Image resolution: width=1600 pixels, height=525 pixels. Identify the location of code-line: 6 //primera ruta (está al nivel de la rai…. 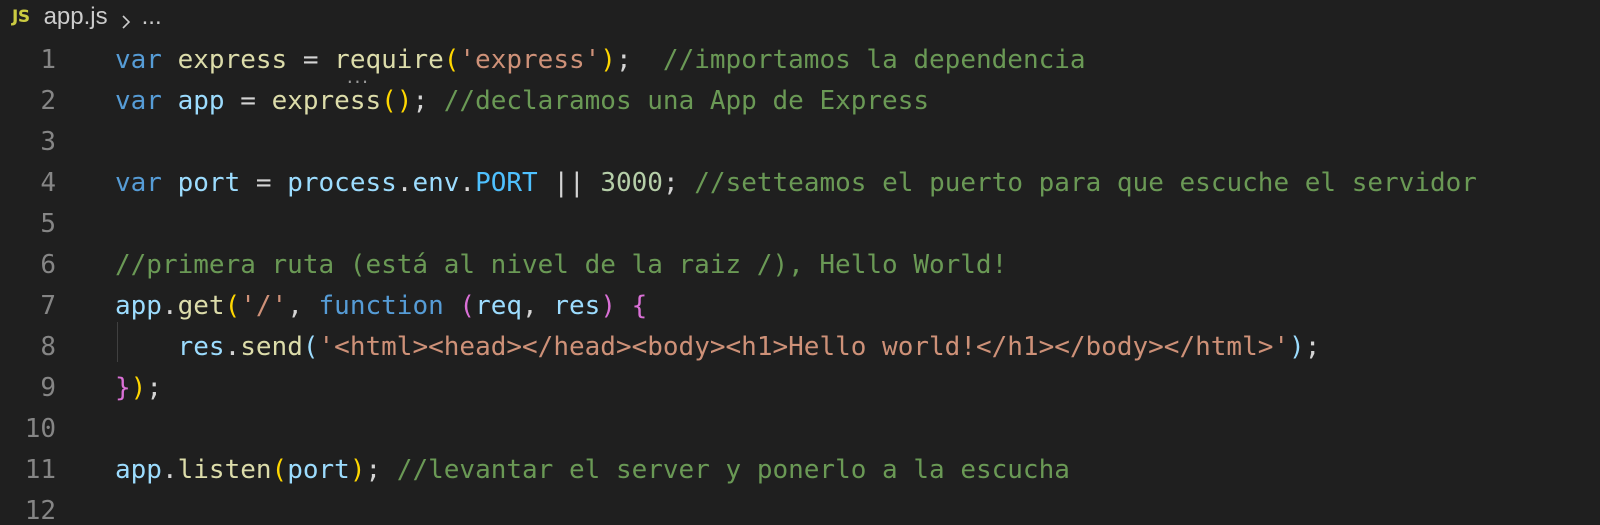
(800, 265).